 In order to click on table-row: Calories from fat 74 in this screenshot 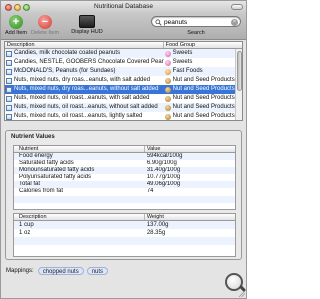, I will do `click(124, 191)`.